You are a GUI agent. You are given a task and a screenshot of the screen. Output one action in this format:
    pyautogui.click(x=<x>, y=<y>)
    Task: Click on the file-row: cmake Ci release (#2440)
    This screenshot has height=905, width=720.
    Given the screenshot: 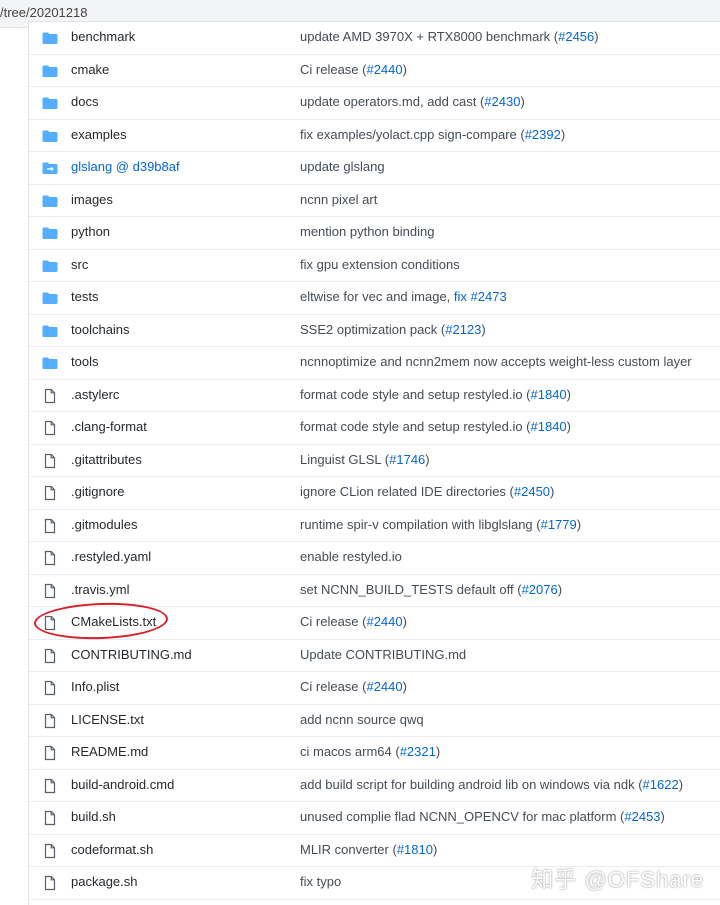 What is the action you would take?
    pyautogui.click(x=374, y=71)
    